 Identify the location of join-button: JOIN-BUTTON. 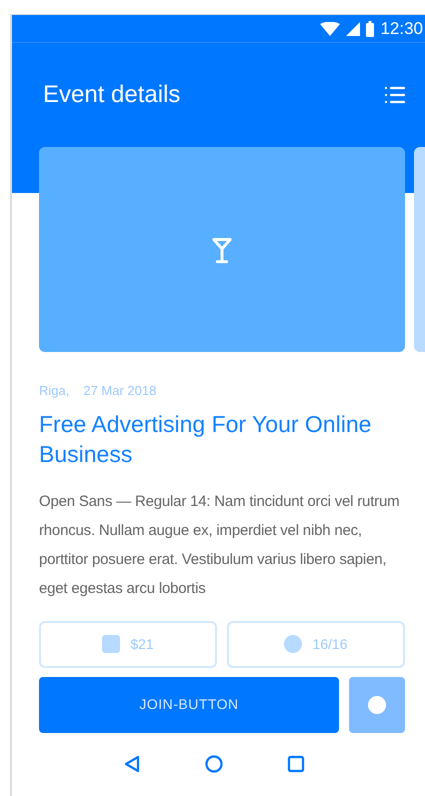
(189, 704).